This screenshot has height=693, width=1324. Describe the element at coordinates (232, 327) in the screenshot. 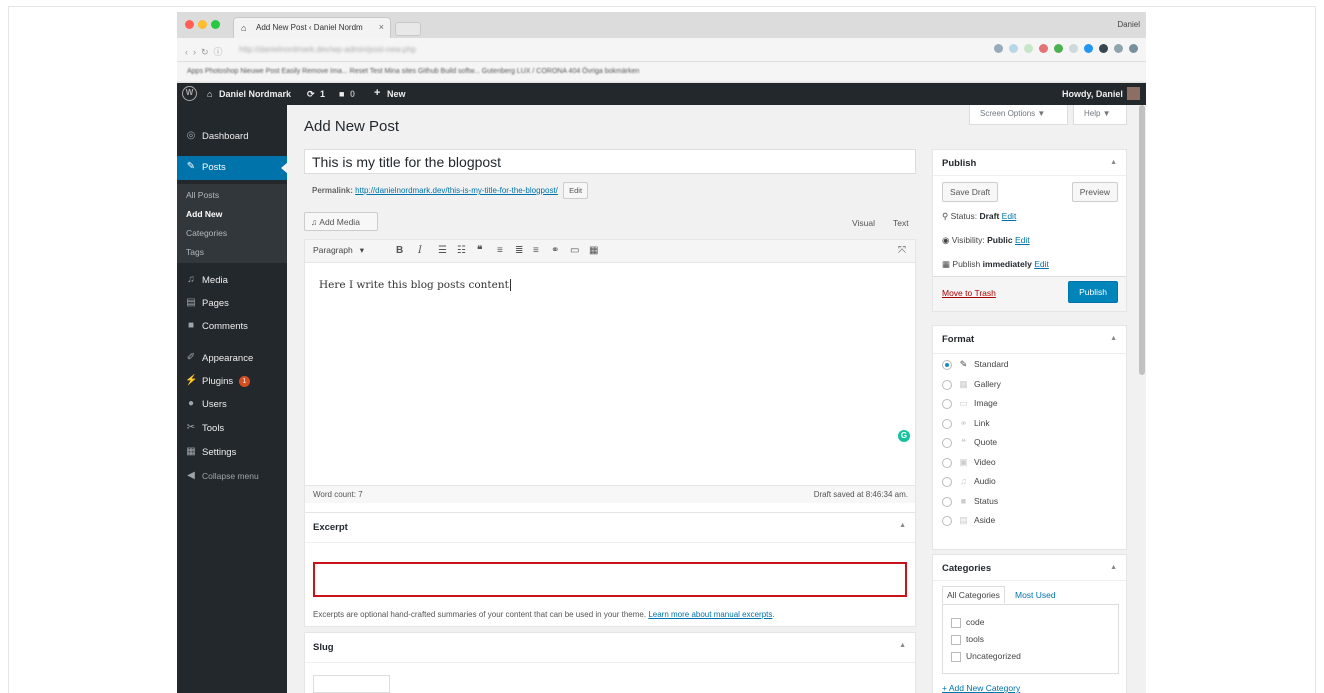

I see `menu-comments: ■ Comments` at that location.